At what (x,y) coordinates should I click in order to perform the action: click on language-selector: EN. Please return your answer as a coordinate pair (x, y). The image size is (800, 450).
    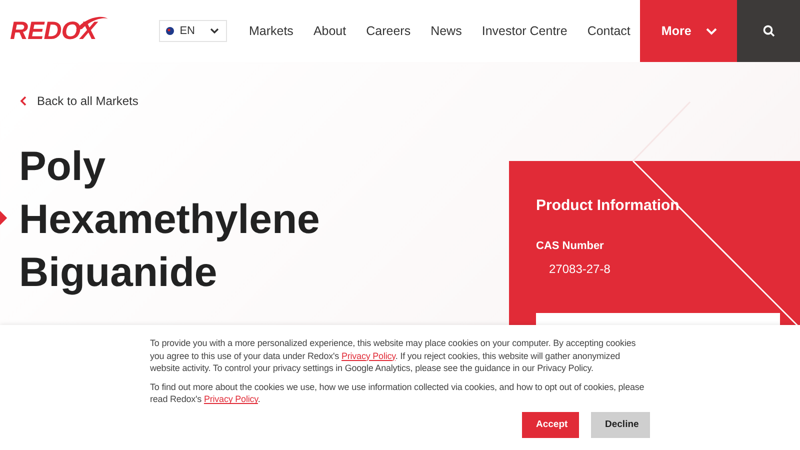
    Looking at the image, I should click on (192, 31).